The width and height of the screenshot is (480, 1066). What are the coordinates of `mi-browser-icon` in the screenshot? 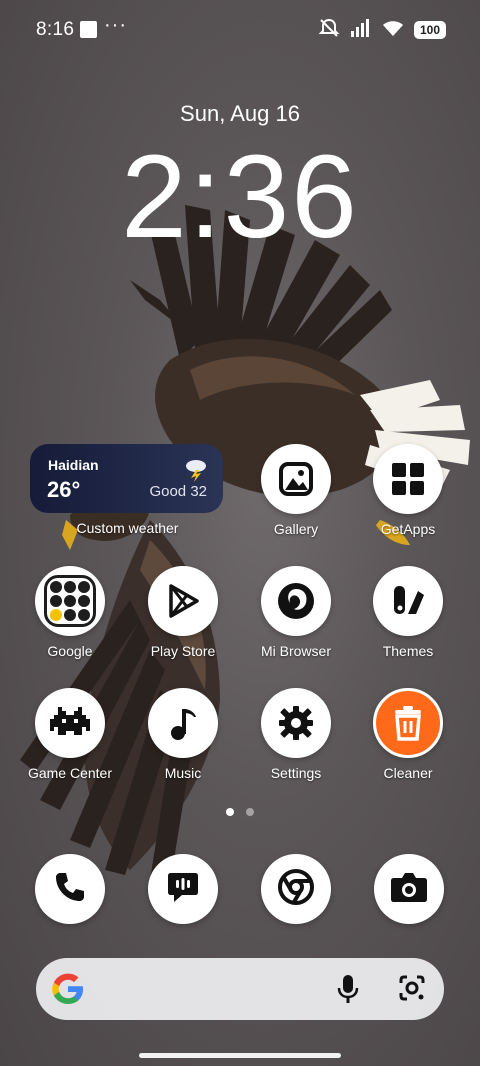 It's located at (296, 601).